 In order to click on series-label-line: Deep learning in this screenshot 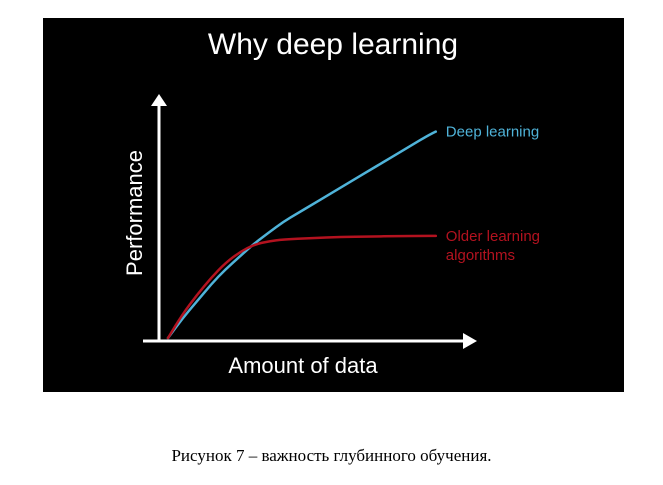, I will do `click(492, 132)`.